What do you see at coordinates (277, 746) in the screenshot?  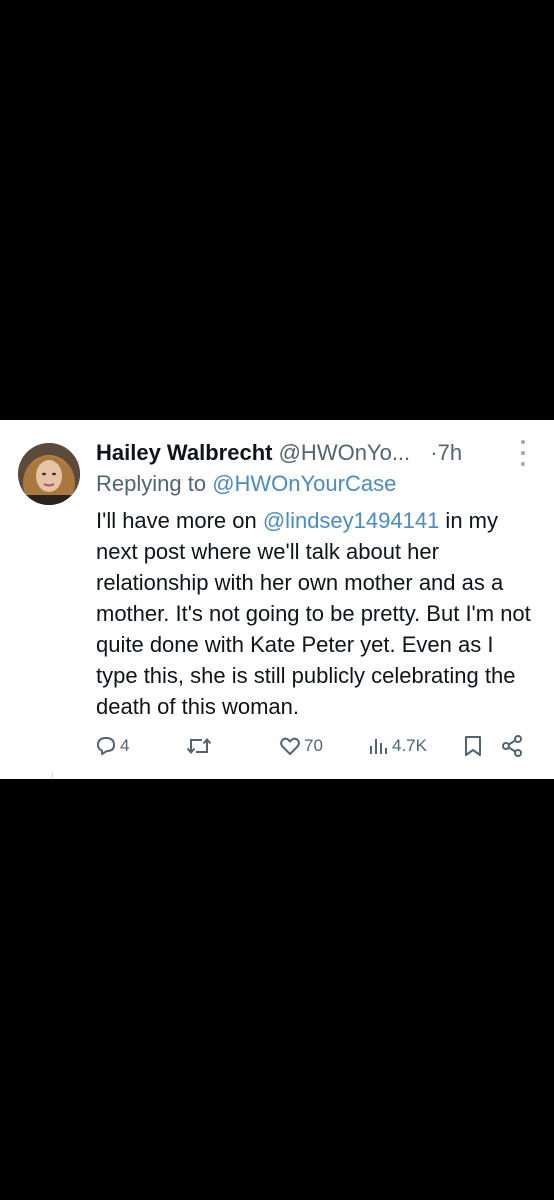 I see `action-bar: 4 70 4.7K` at bounding box center [277, 746].